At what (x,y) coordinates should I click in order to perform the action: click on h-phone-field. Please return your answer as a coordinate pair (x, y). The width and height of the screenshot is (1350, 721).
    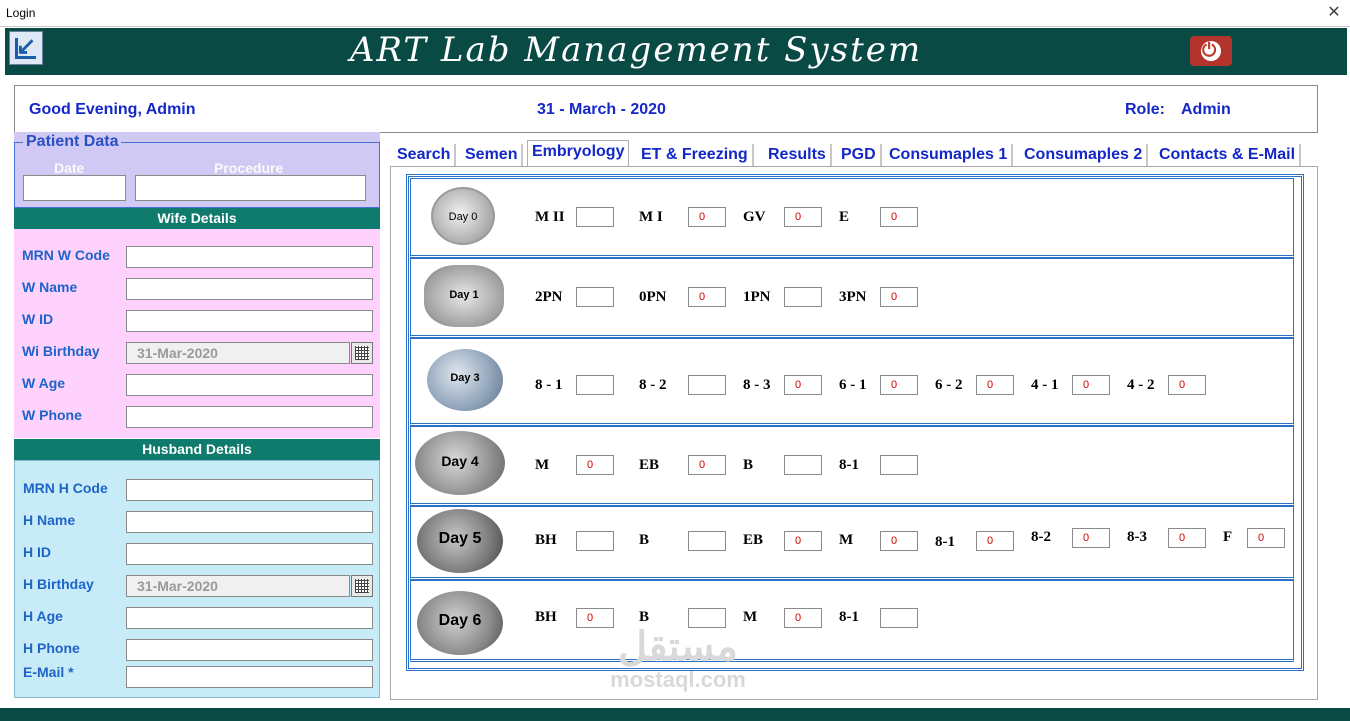
    Looking at the image, I should click on (249, 650).